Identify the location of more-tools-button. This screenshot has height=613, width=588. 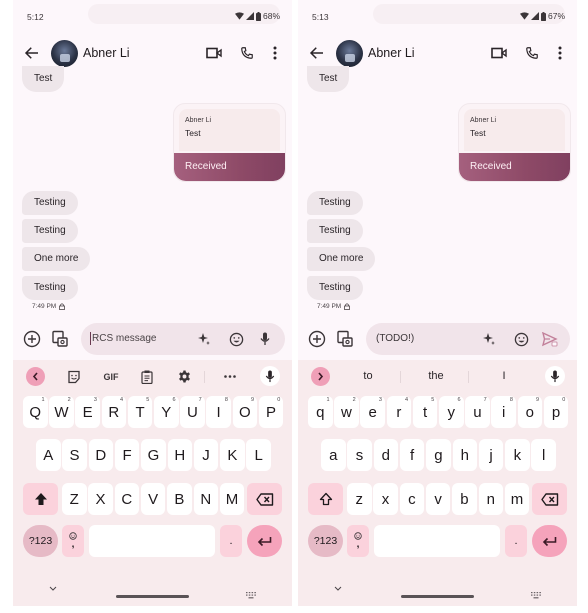
(230, 376).